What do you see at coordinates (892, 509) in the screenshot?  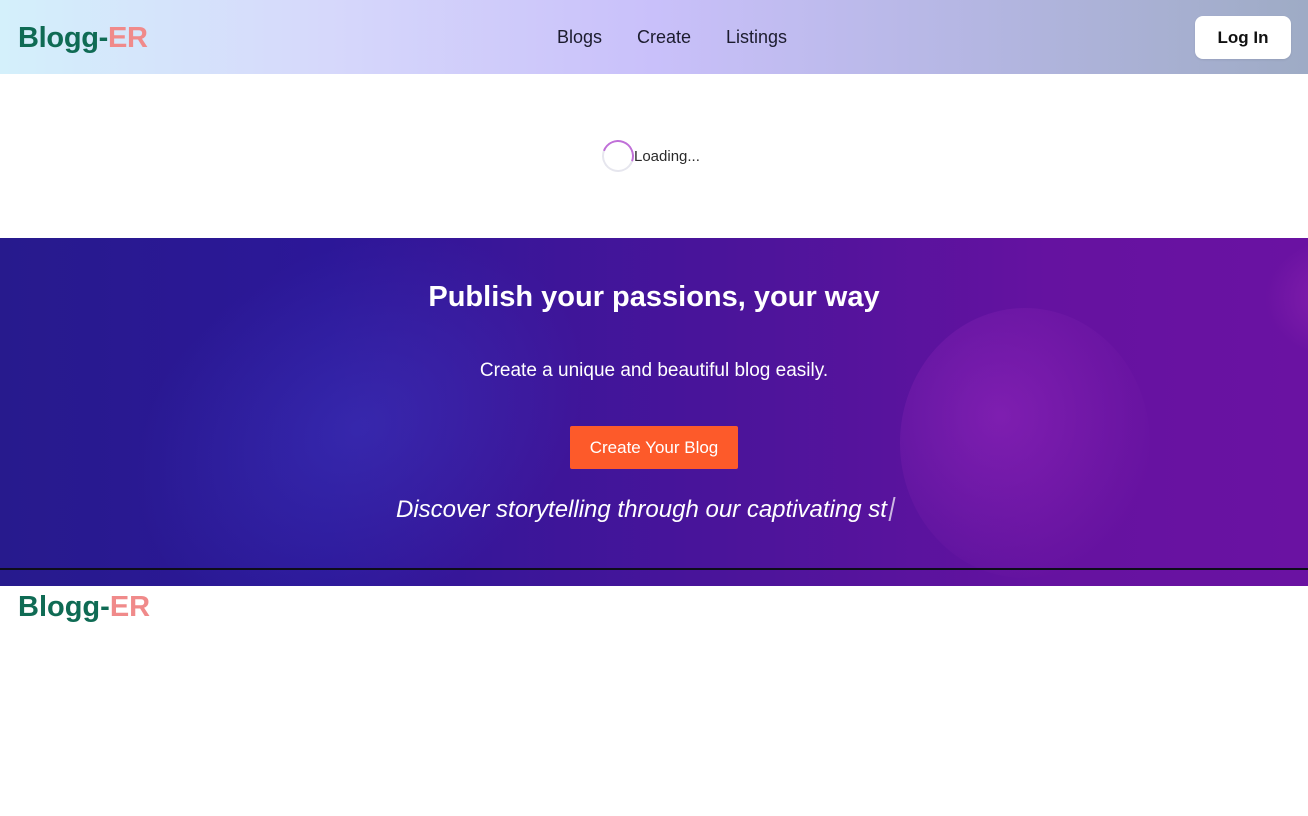 I see `text-caret` at bounding box center [892, 509].